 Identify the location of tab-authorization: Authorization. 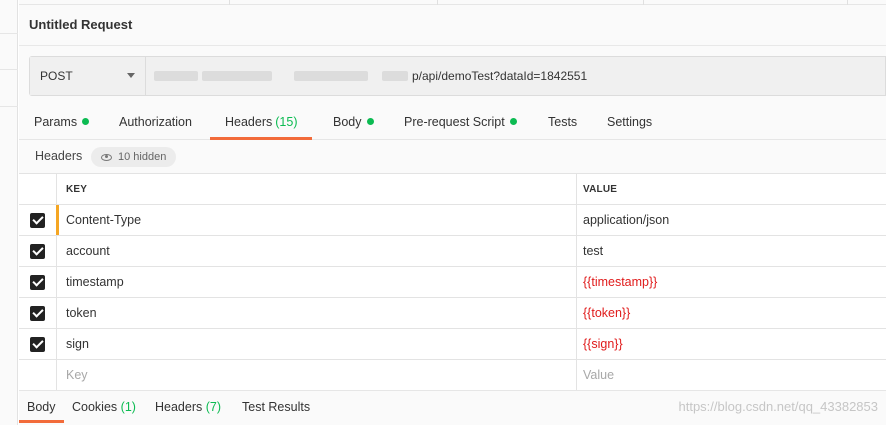
(155, 122).